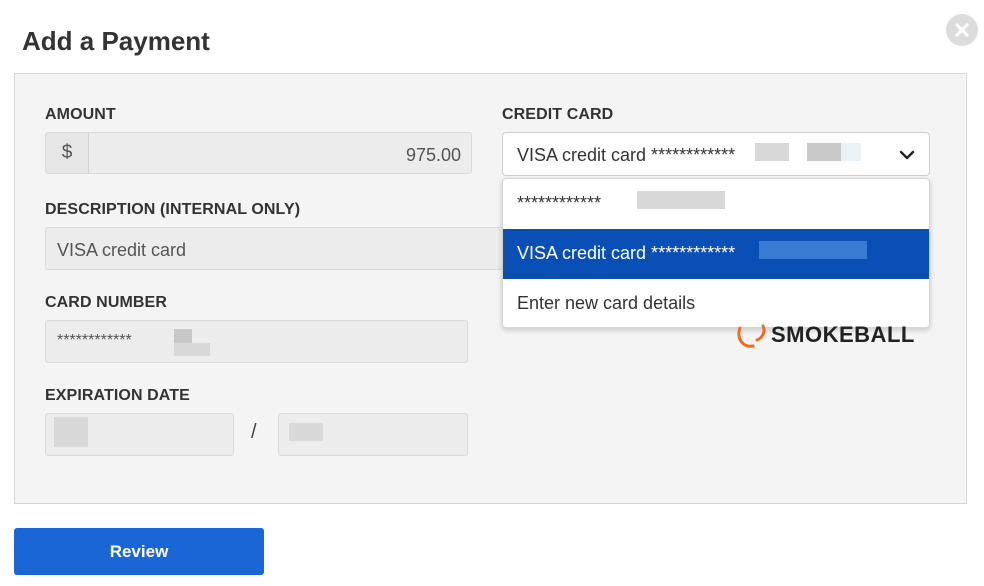 Image resolution: width=984 pixels, height=586 pixels. Describe the element at coordinates (71, 432) in the screenshot. I see `redacted-month` at that location.